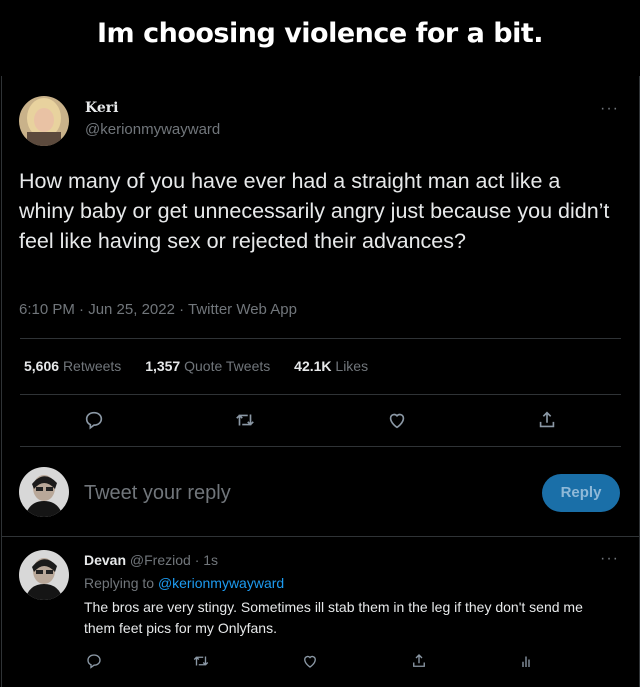 This screenshot has height=687, width=640. I want to click on retweets-stat: 5,606 Retweets, so click(72, 366).